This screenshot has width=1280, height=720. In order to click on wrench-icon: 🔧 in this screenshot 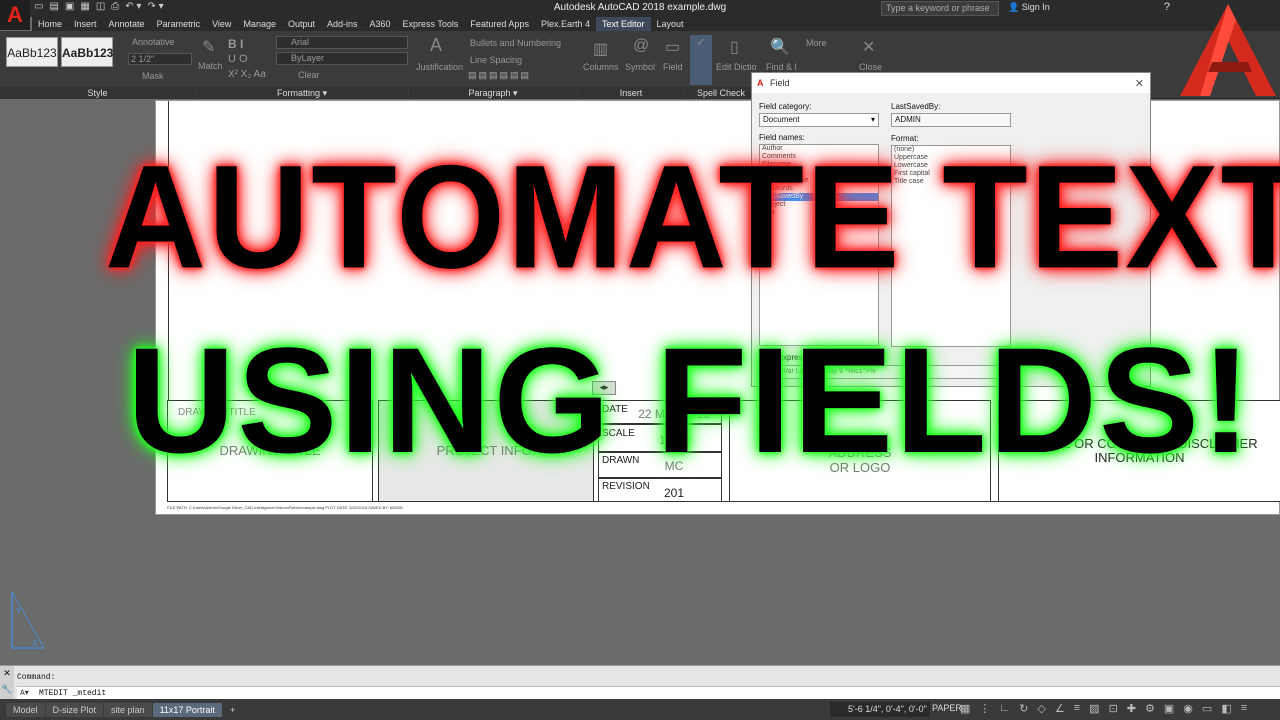, I will do `click(7, 690)`.